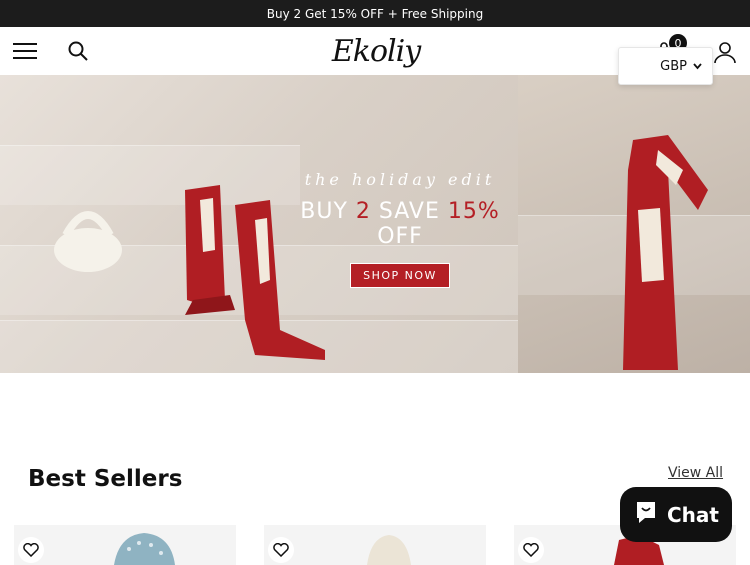 This screenshot has width=750, height=565. Describe the element at coordinates (400, 179) in the screenshot. I see `hero-tagline: the holiday edit` at that location.